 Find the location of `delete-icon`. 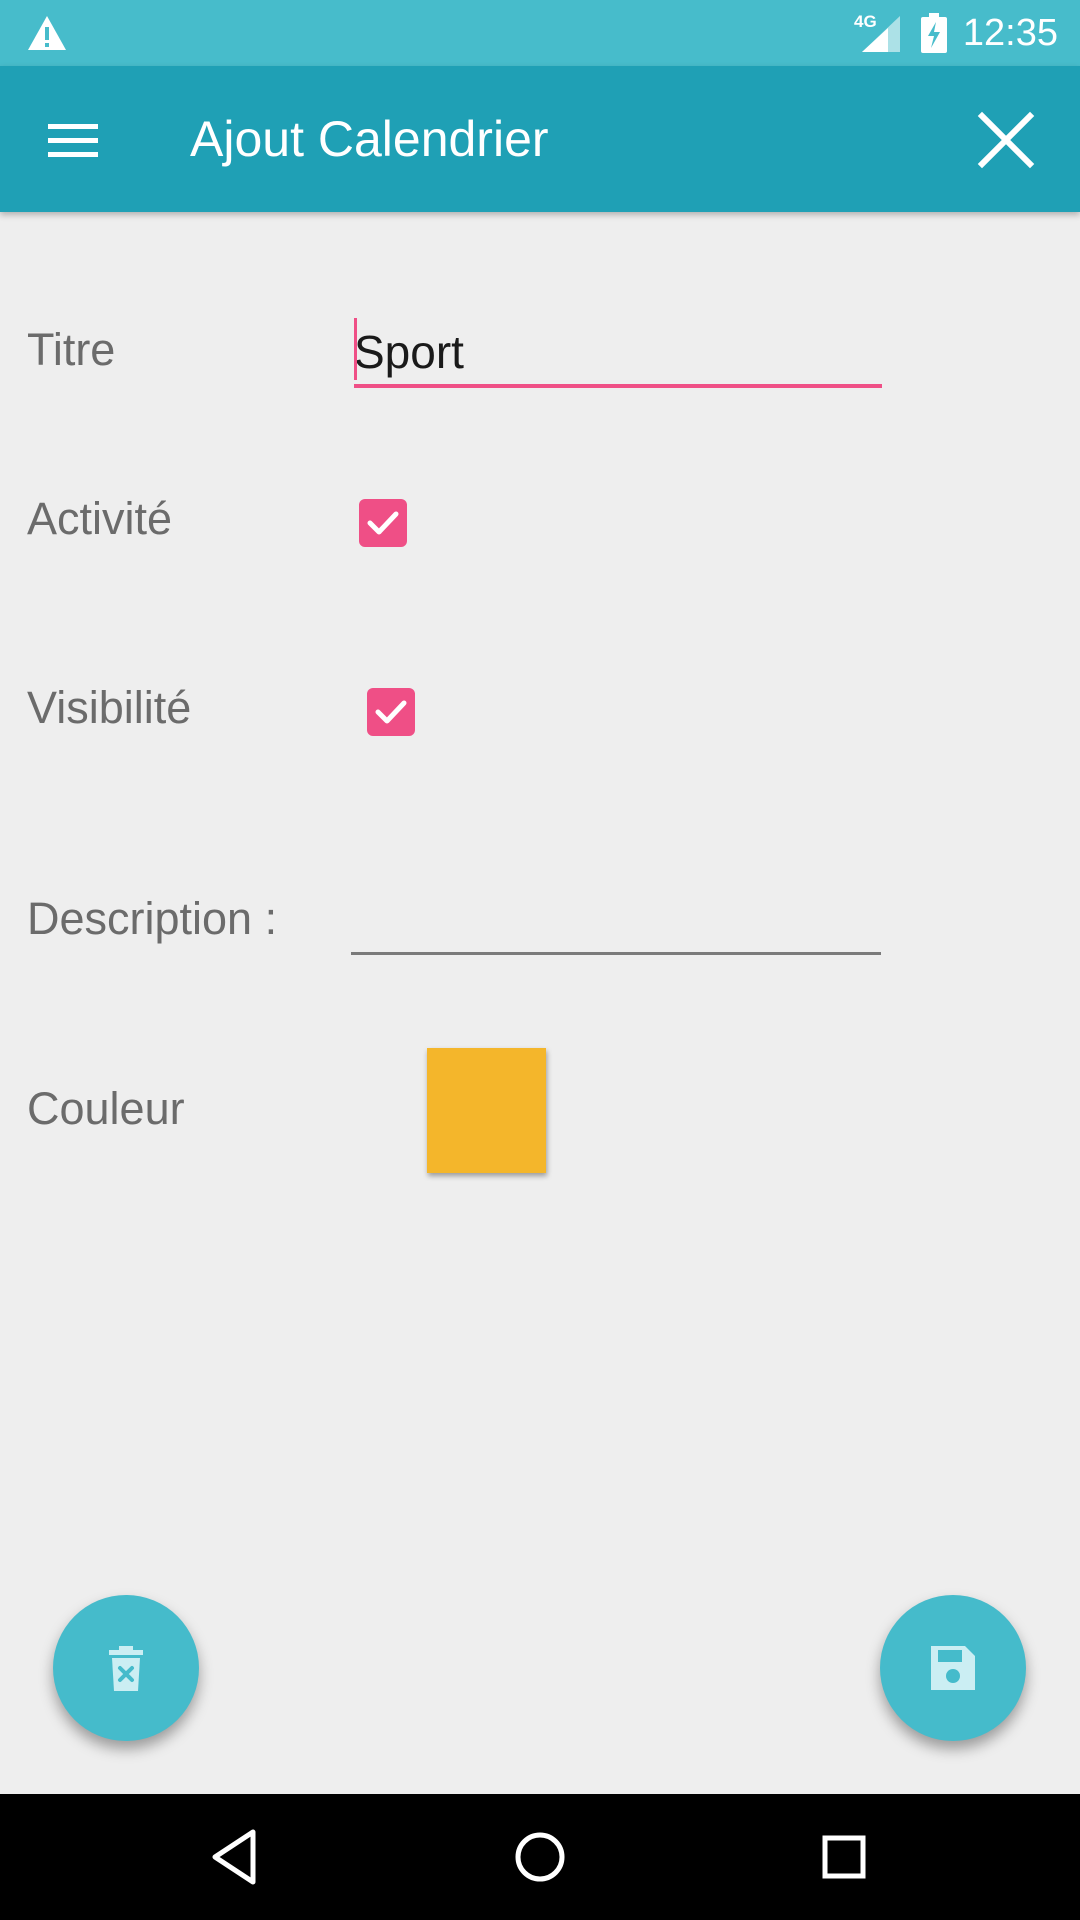

delete-icon is located at coordinates (126, 1668).